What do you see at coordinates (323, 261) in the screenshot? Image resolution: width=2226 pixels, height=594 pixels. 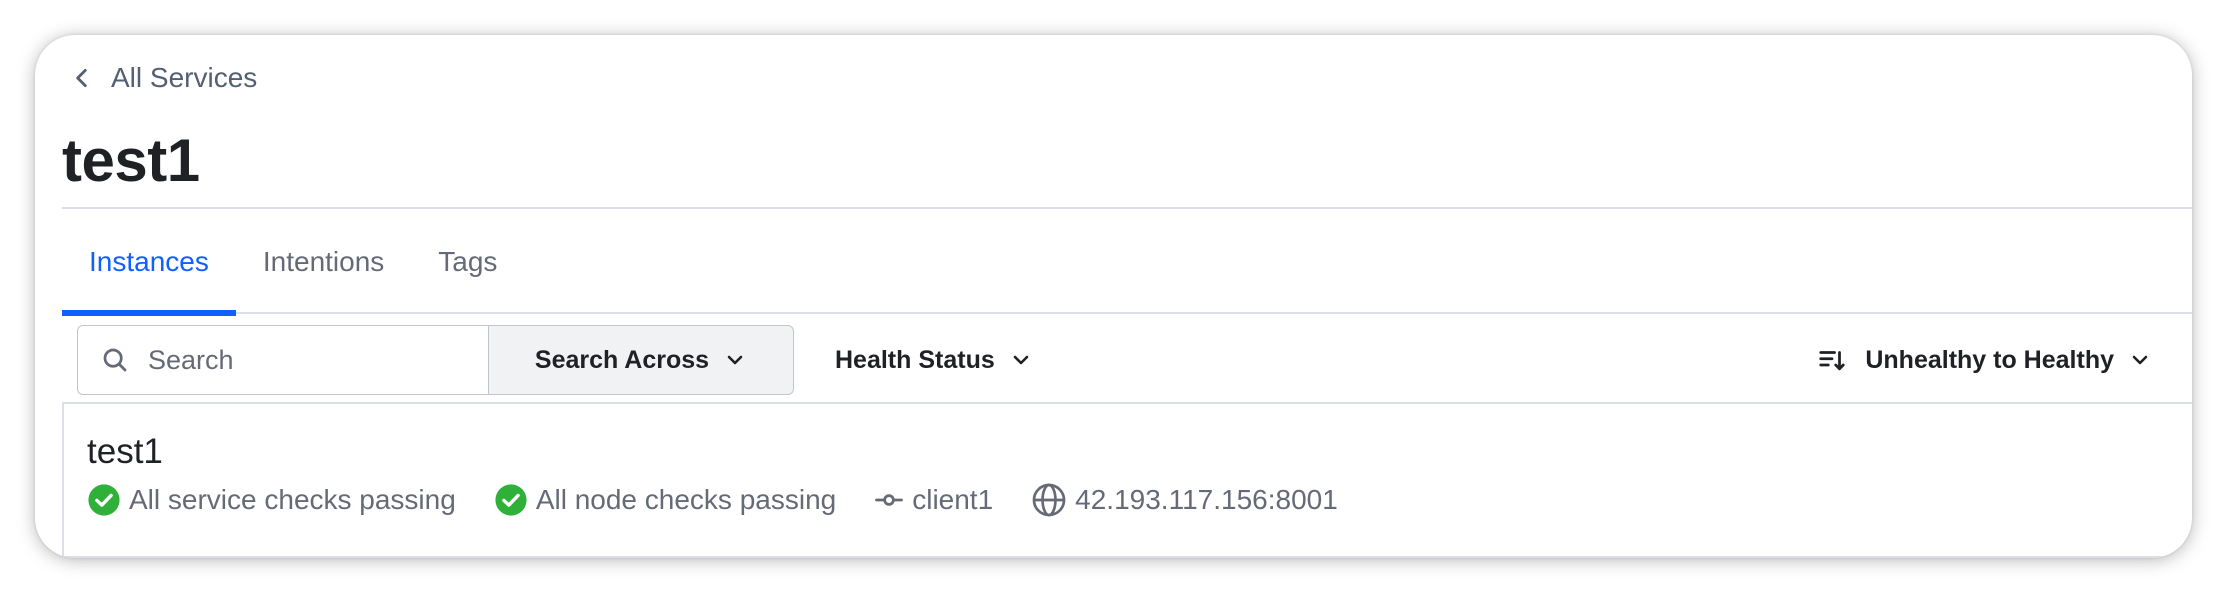 I see `tab-intentions: Intentions` at bounding box center [323, 261].